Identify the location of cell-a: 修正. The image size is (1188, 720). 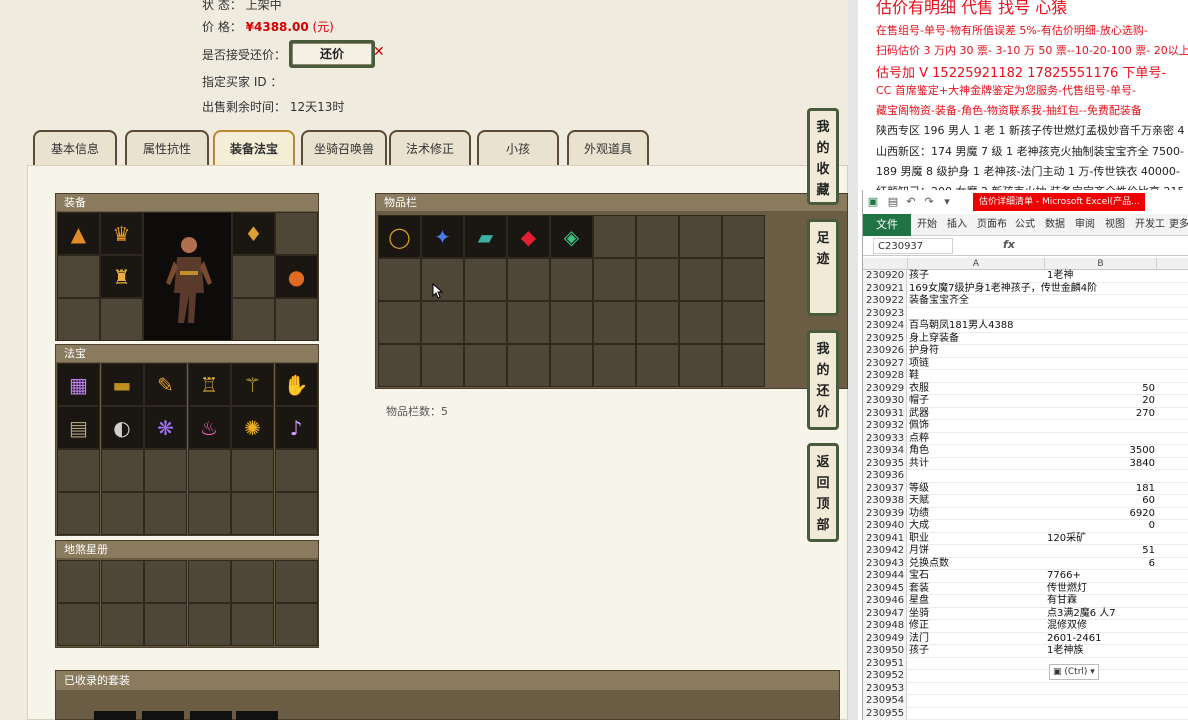
(977, 626).